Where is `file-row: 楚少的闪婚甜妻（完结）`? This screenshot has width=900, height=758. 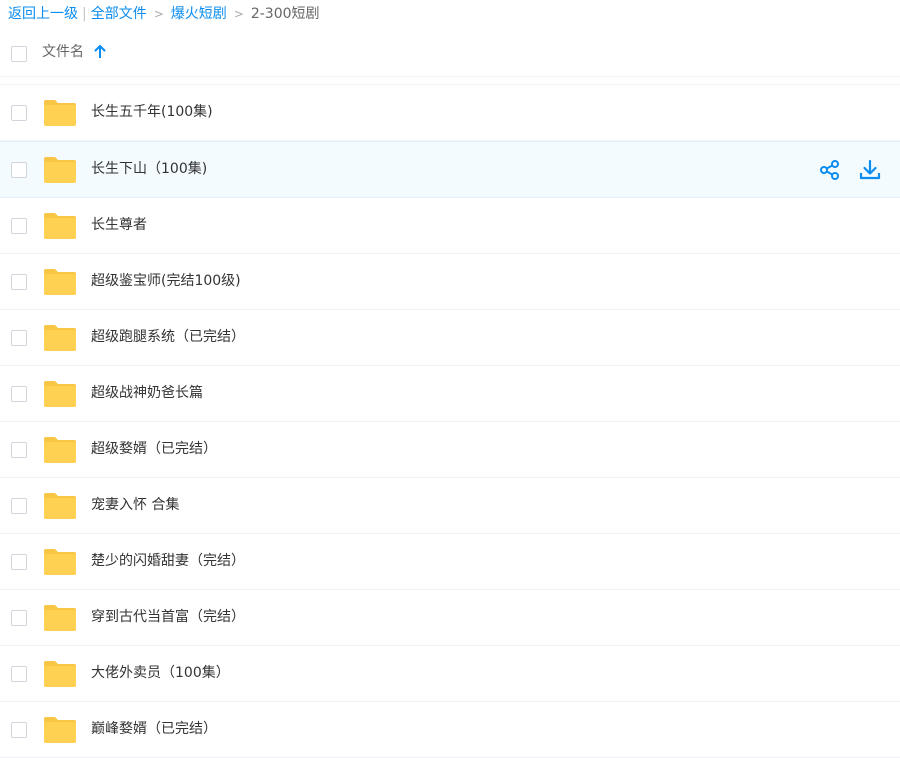
file-row: 楚少的闪婚甜妻（完结） is located at coordinates (450, 562).